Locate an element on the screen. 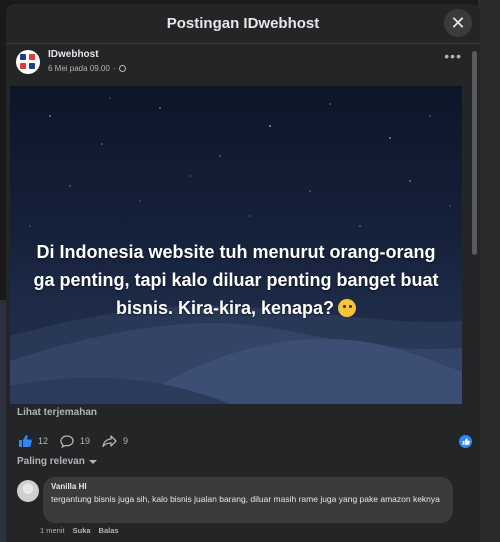  sort-label: Paling relevan is located at coordinates (51, 461).